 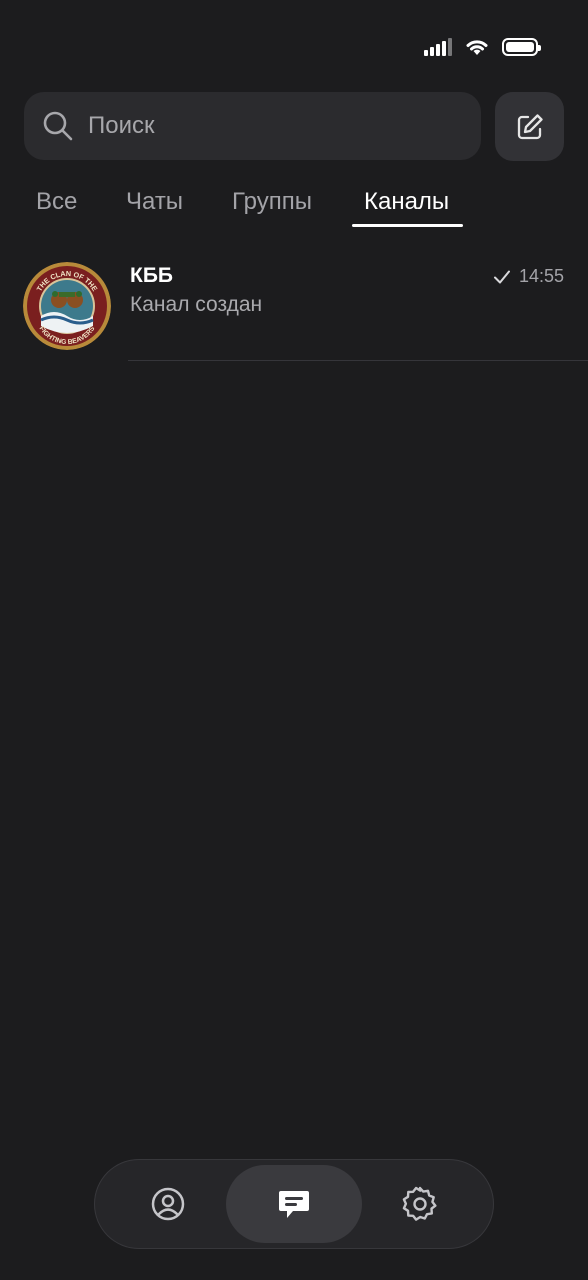 What do you see at coordinates (541, 276) in the screenshot?
I see `chat-time: 14:55` at bounding box center [541, 276].